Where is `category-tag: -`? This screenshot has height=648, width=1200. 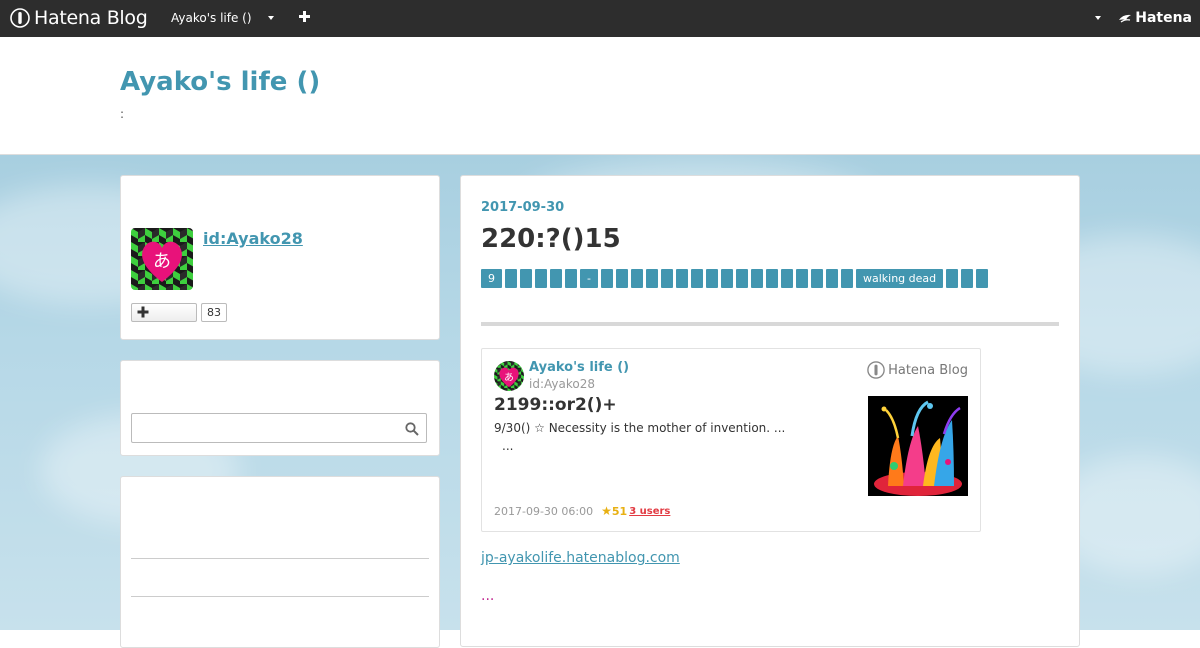 category-tag: - is located at coordinates (589, 278).